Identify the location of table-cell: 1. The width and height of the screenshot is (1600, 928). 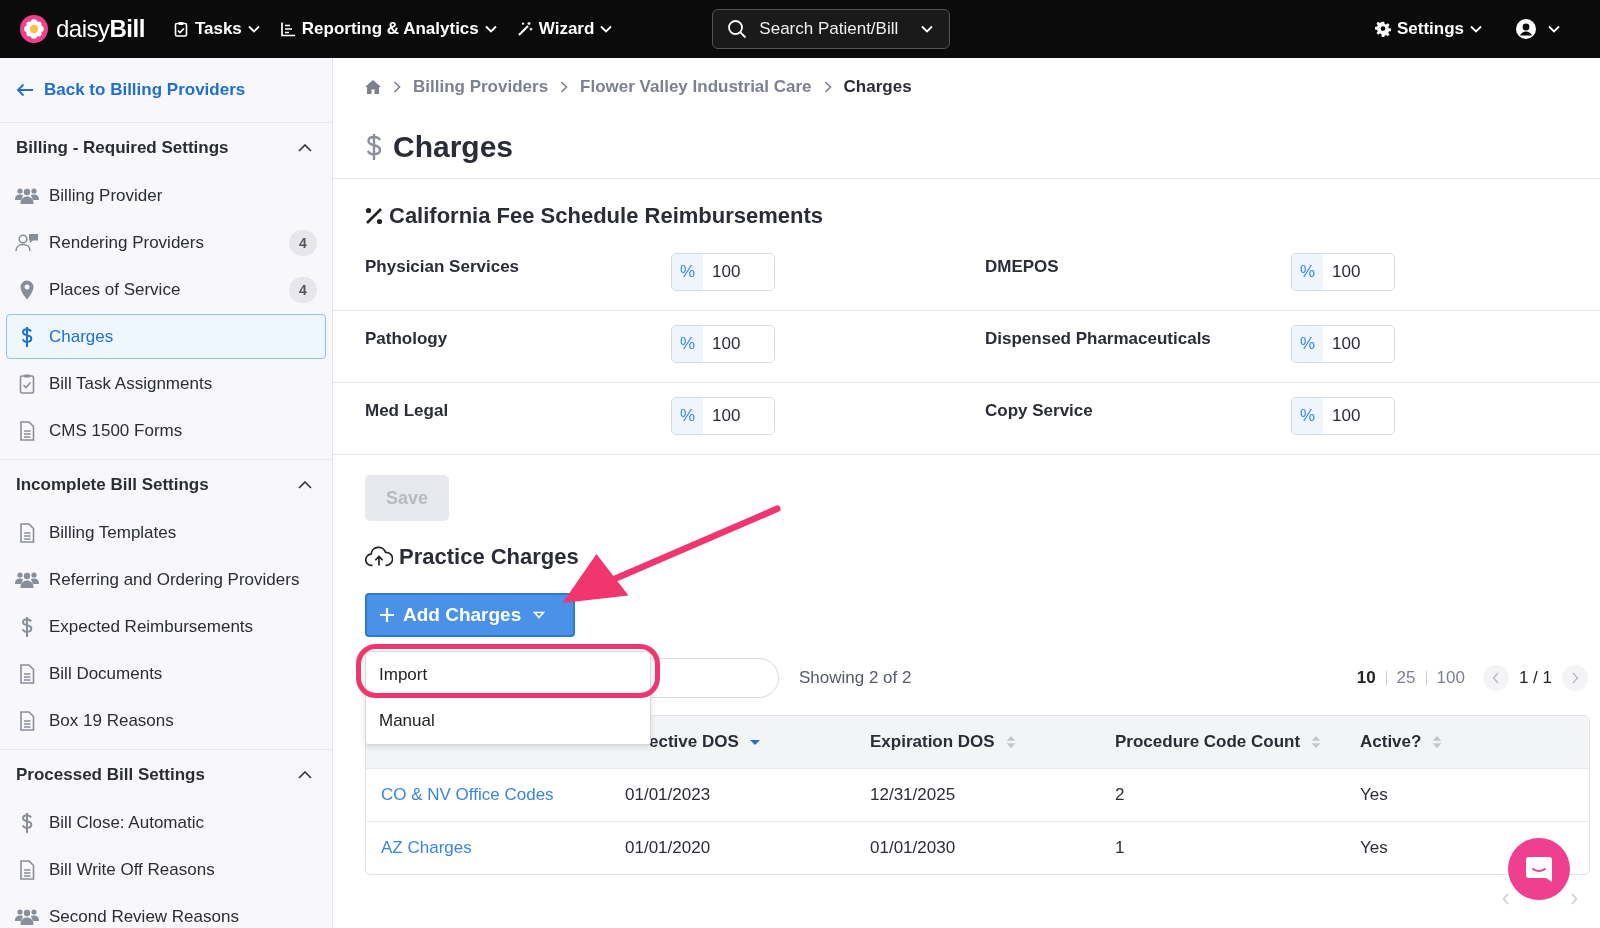
(1120, 848).